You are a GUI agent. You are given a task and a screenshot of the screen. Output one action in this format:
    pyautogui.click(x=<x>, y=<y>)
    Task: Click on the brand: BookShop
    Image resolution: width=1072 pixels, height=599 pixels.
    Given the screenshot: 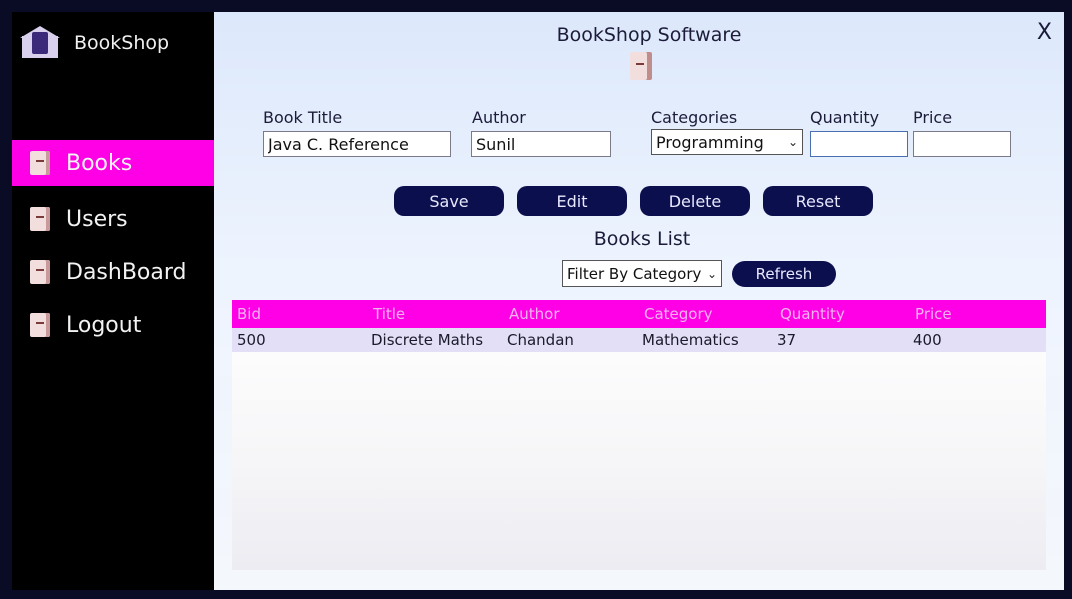 What is the action you would take?
    pyautogui.click(x=94, y=43)
    